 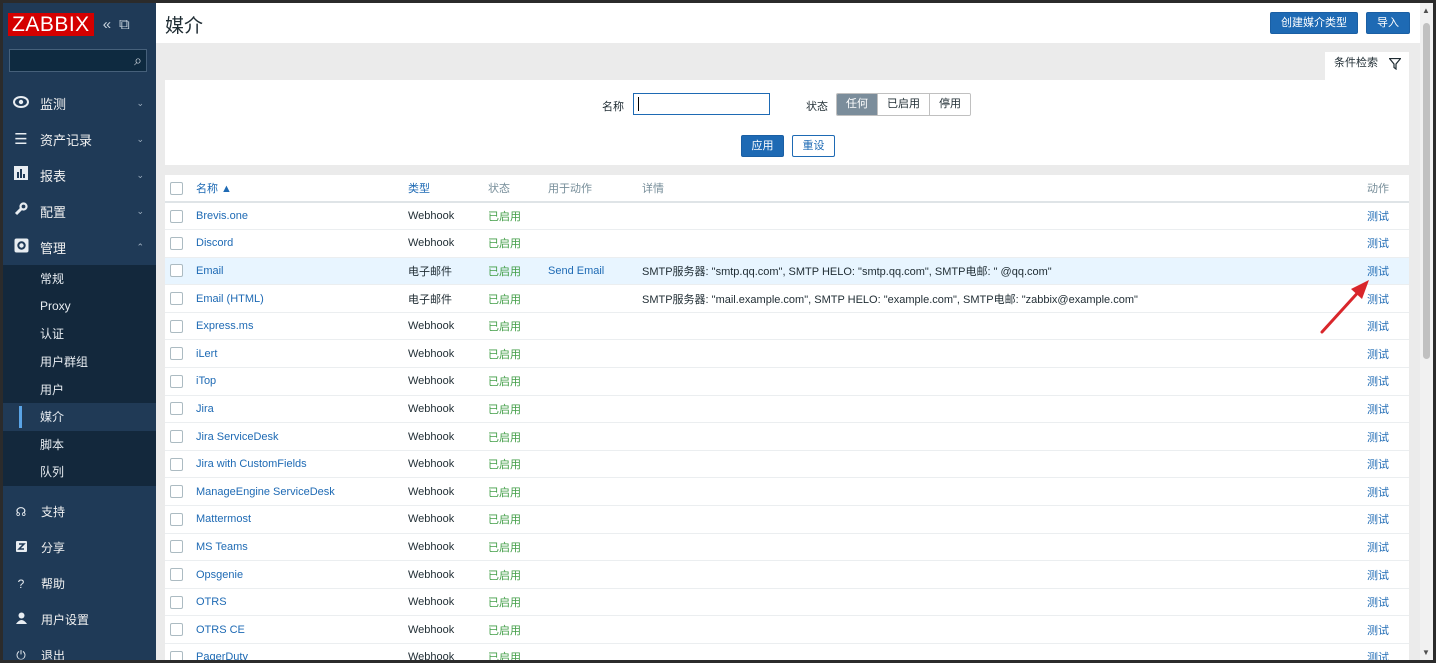 I want to click on menu-share: 分享, so click(x=79, y=548).